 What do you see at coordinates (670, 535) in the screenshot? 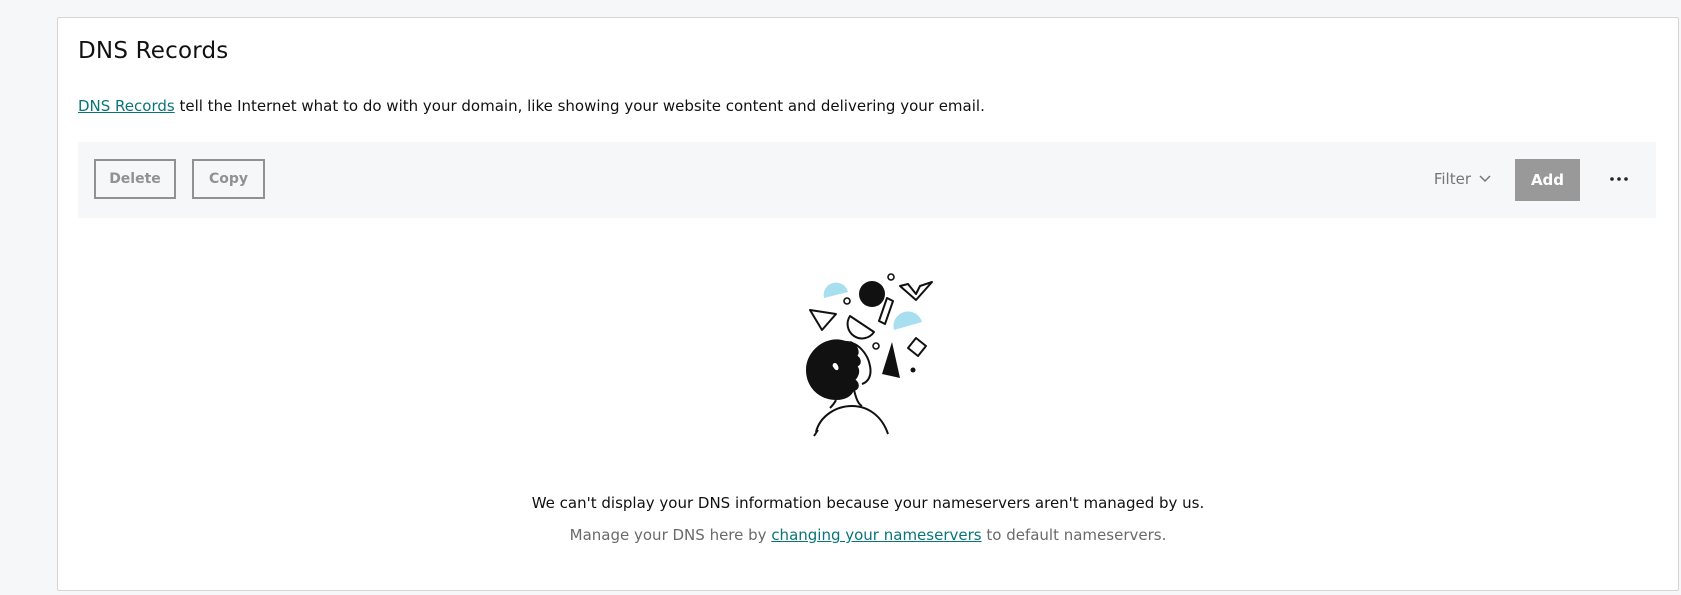
I see `subtext-prefix: Manage your DNS here by` at bounding box center [670, 535].